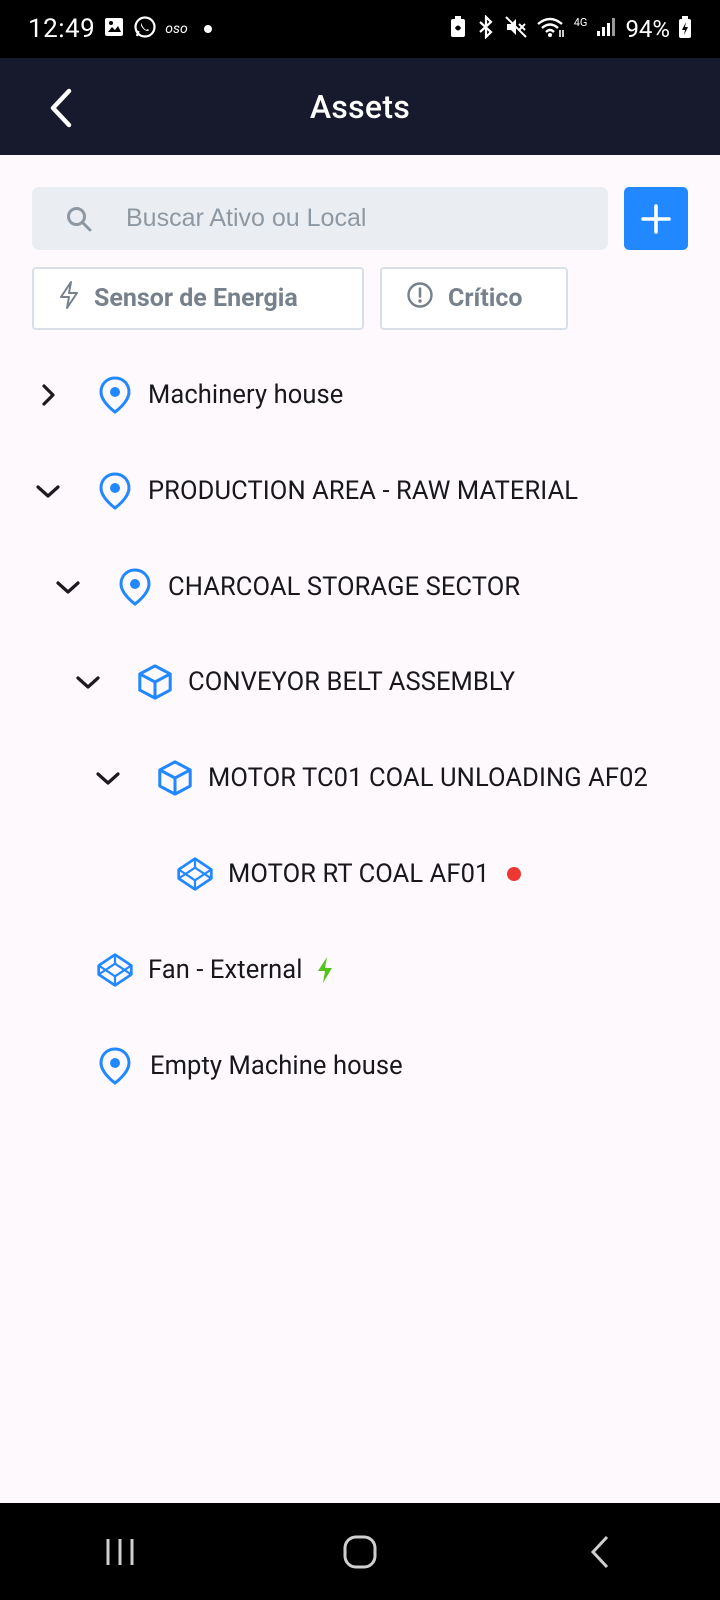  I want to click on system-nav-bar, so click(360, 1551).